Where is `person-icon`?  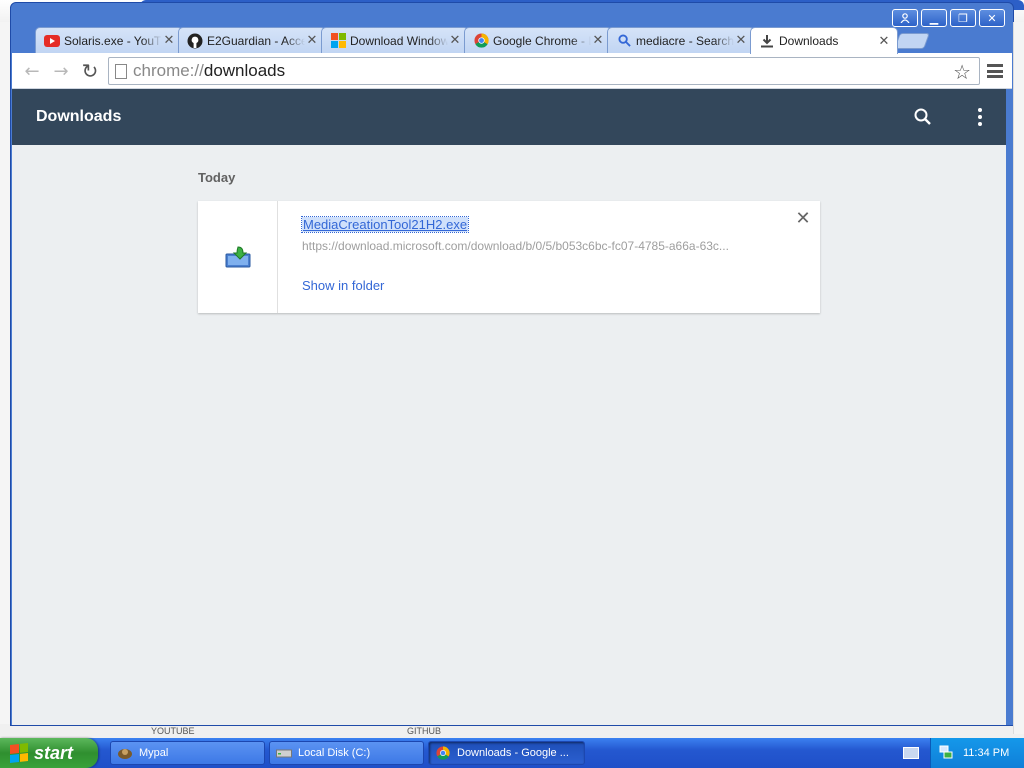
person-icon is located at coordinates (905, 18).